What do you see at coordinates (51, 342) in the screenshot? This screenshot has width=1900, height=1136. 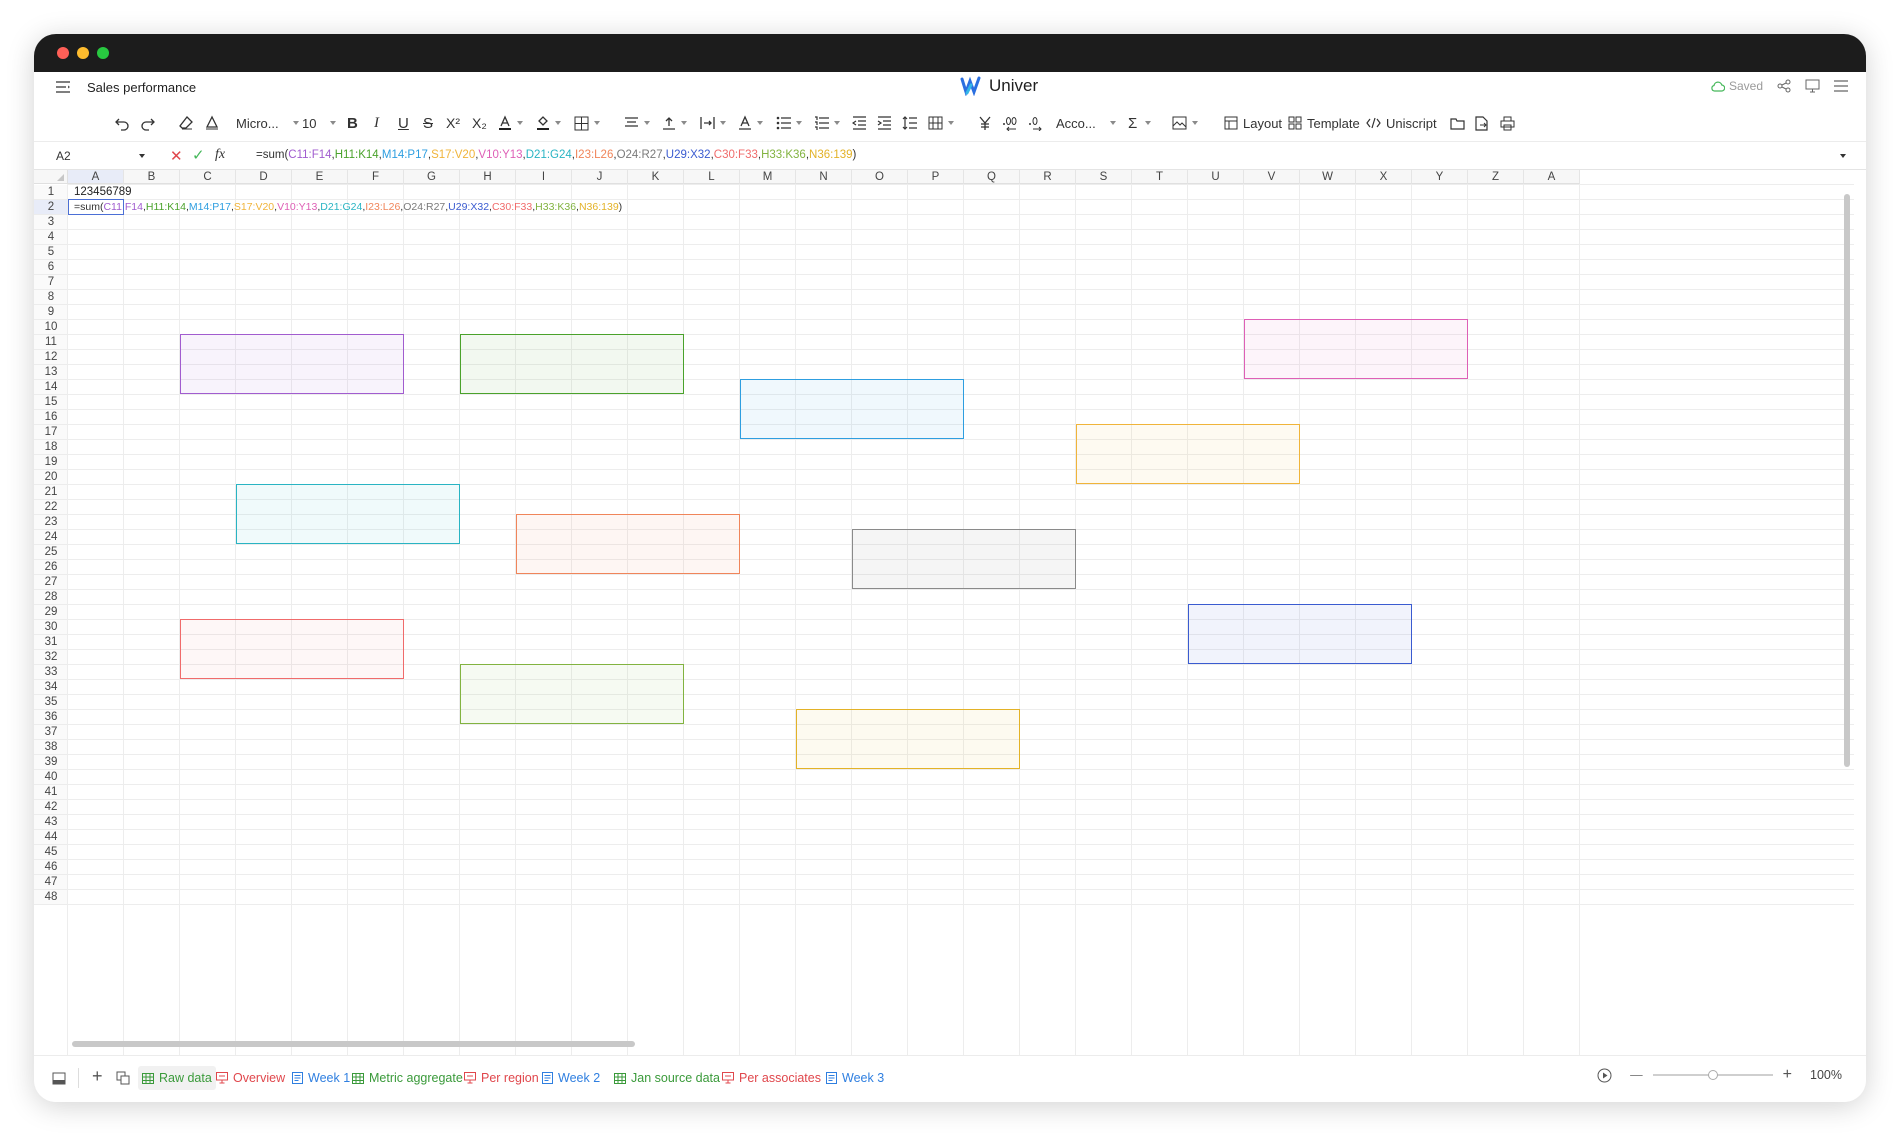 I see `row-header: 11` at bounding box center [51, 342].